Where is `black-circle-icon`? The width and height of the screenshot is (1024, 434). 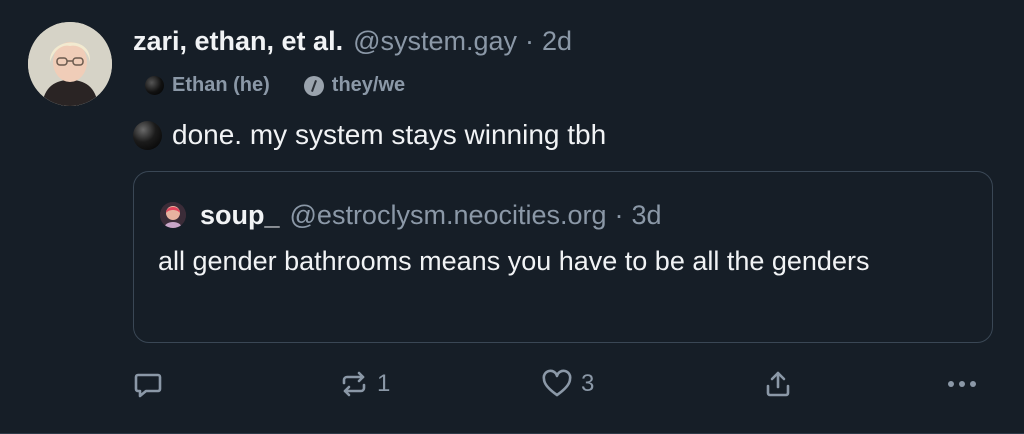 black-circle-icon is located at coordinates (154, 85).